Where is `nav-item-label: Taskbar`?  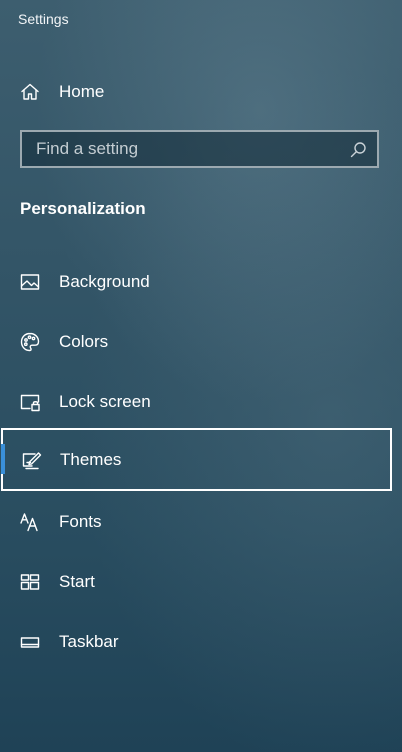
nav-item-label: Taskbar is located at coordinates (89, 641).